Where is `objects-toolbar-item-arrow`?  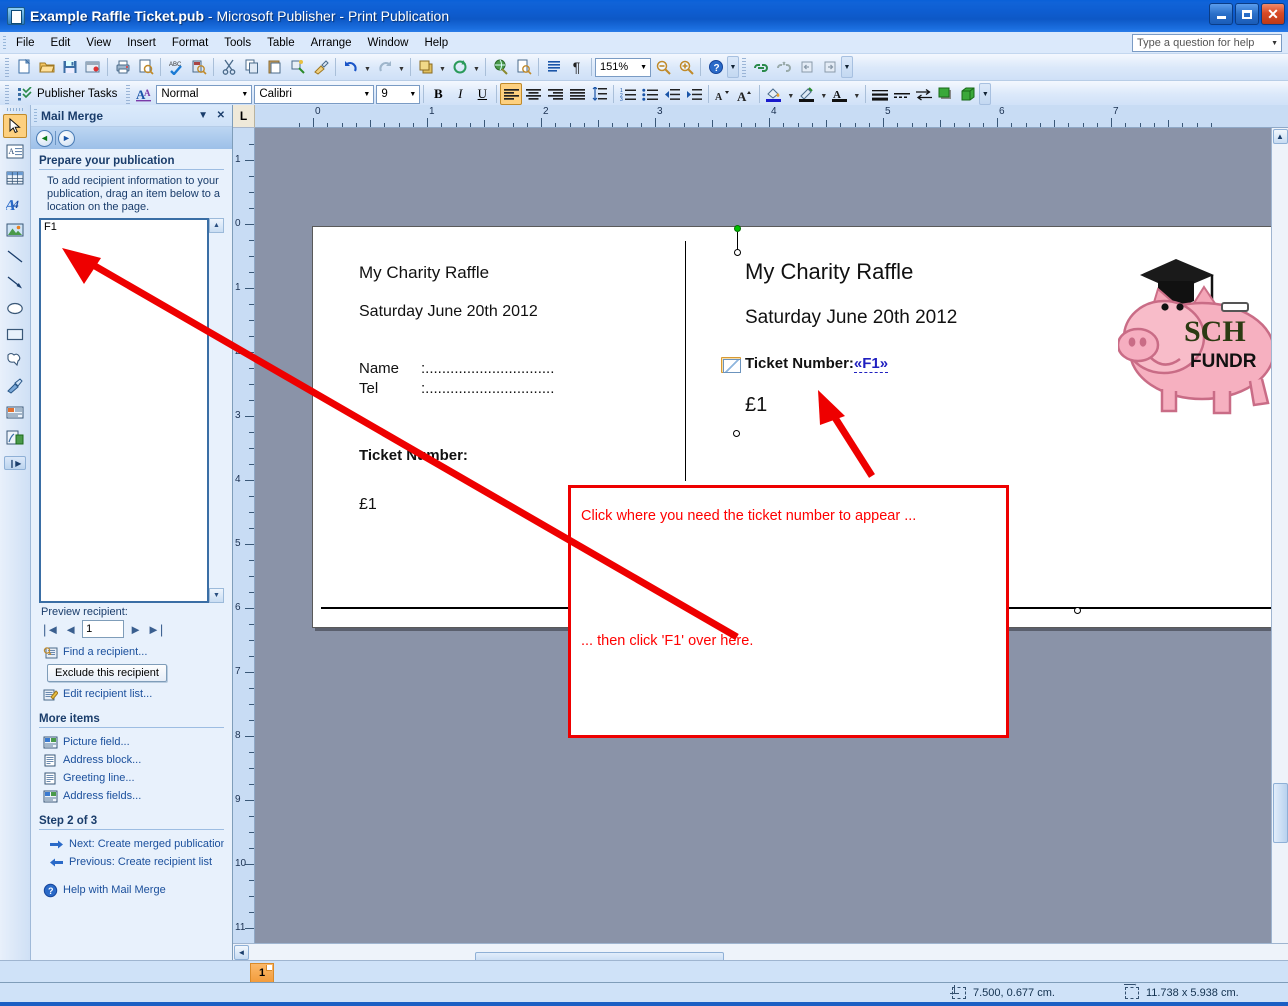 objects-toolbar-item-arrow is located at coordinates (15, 282).